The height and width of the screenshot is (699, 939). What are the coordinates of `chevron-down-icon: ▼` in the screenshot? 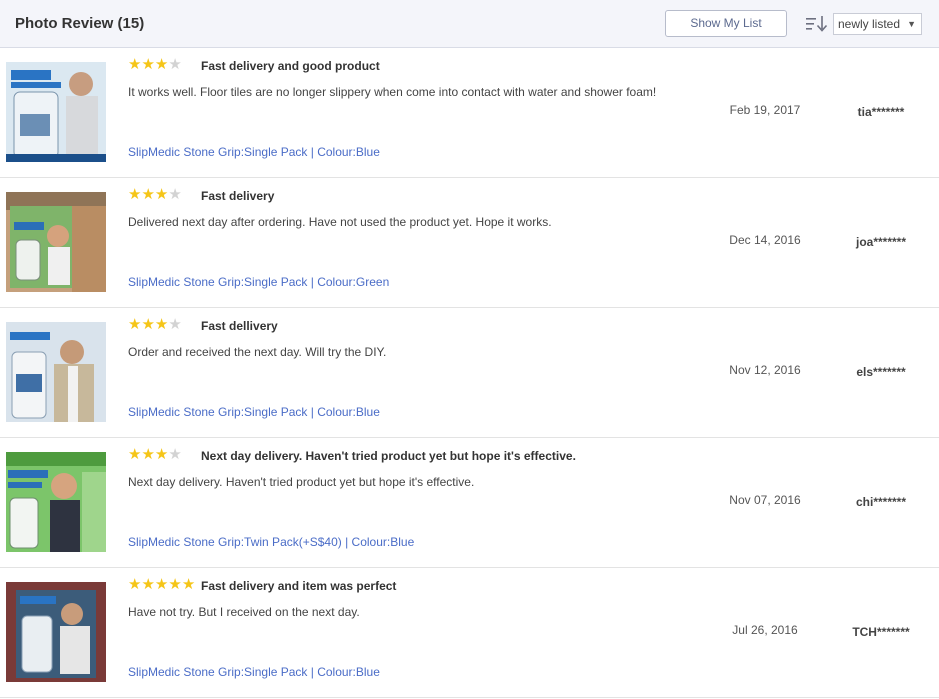 It's located at (911, 24).